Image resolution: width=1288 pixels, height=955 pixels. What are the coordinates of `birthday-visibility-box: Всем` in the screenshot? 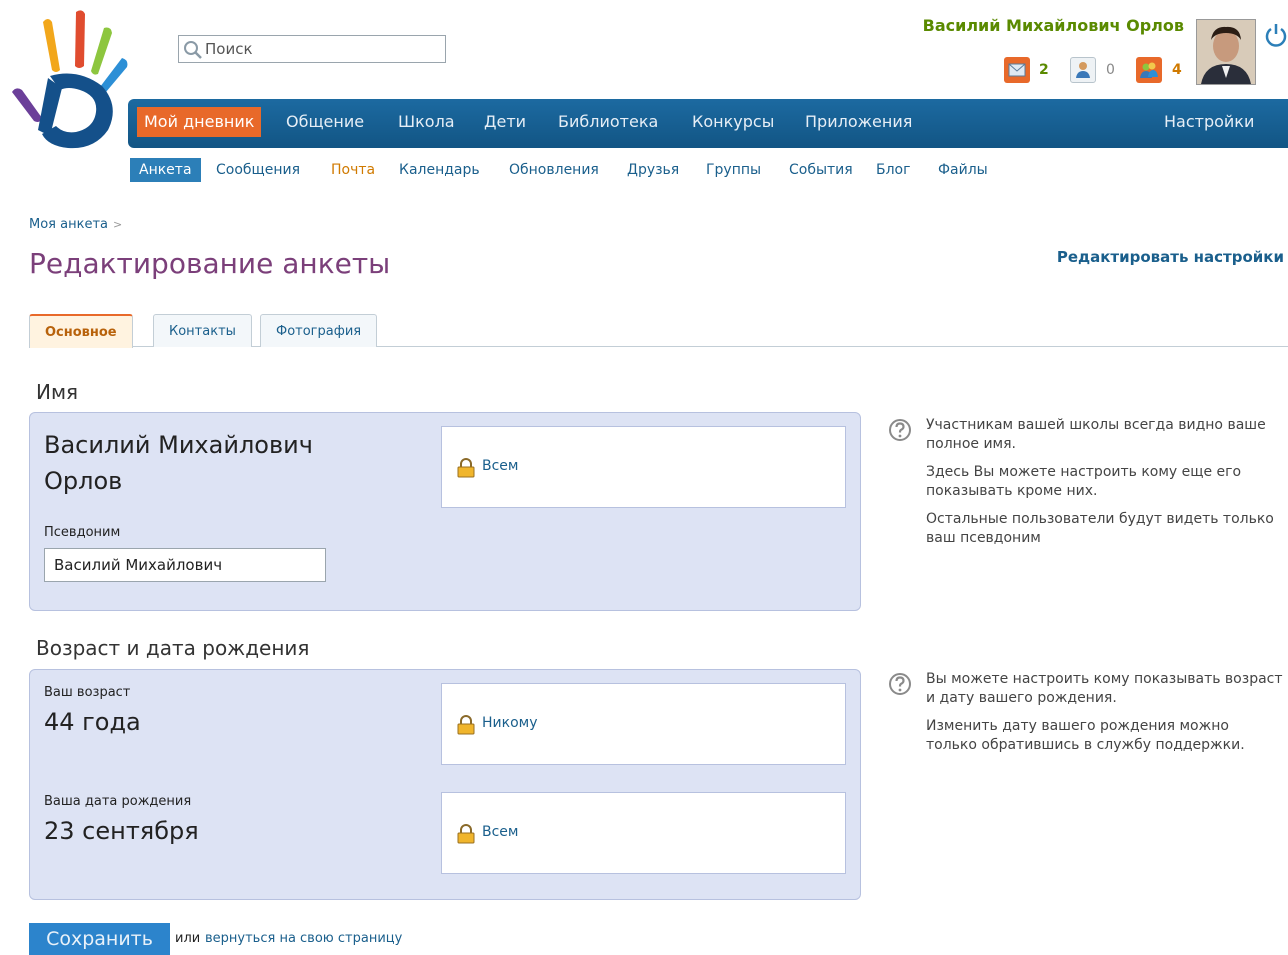 It's located at (643, 833).